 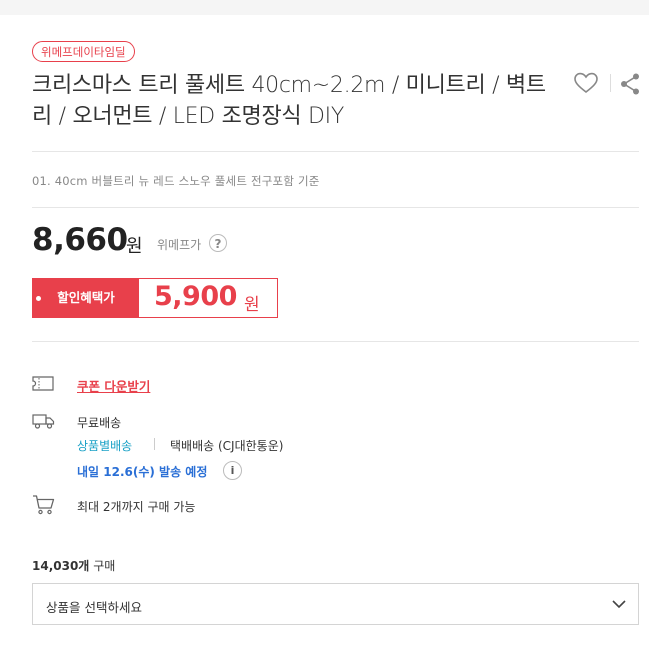 I want to click on sold-count: 14,030개 구매, so click(x=73, y=565).